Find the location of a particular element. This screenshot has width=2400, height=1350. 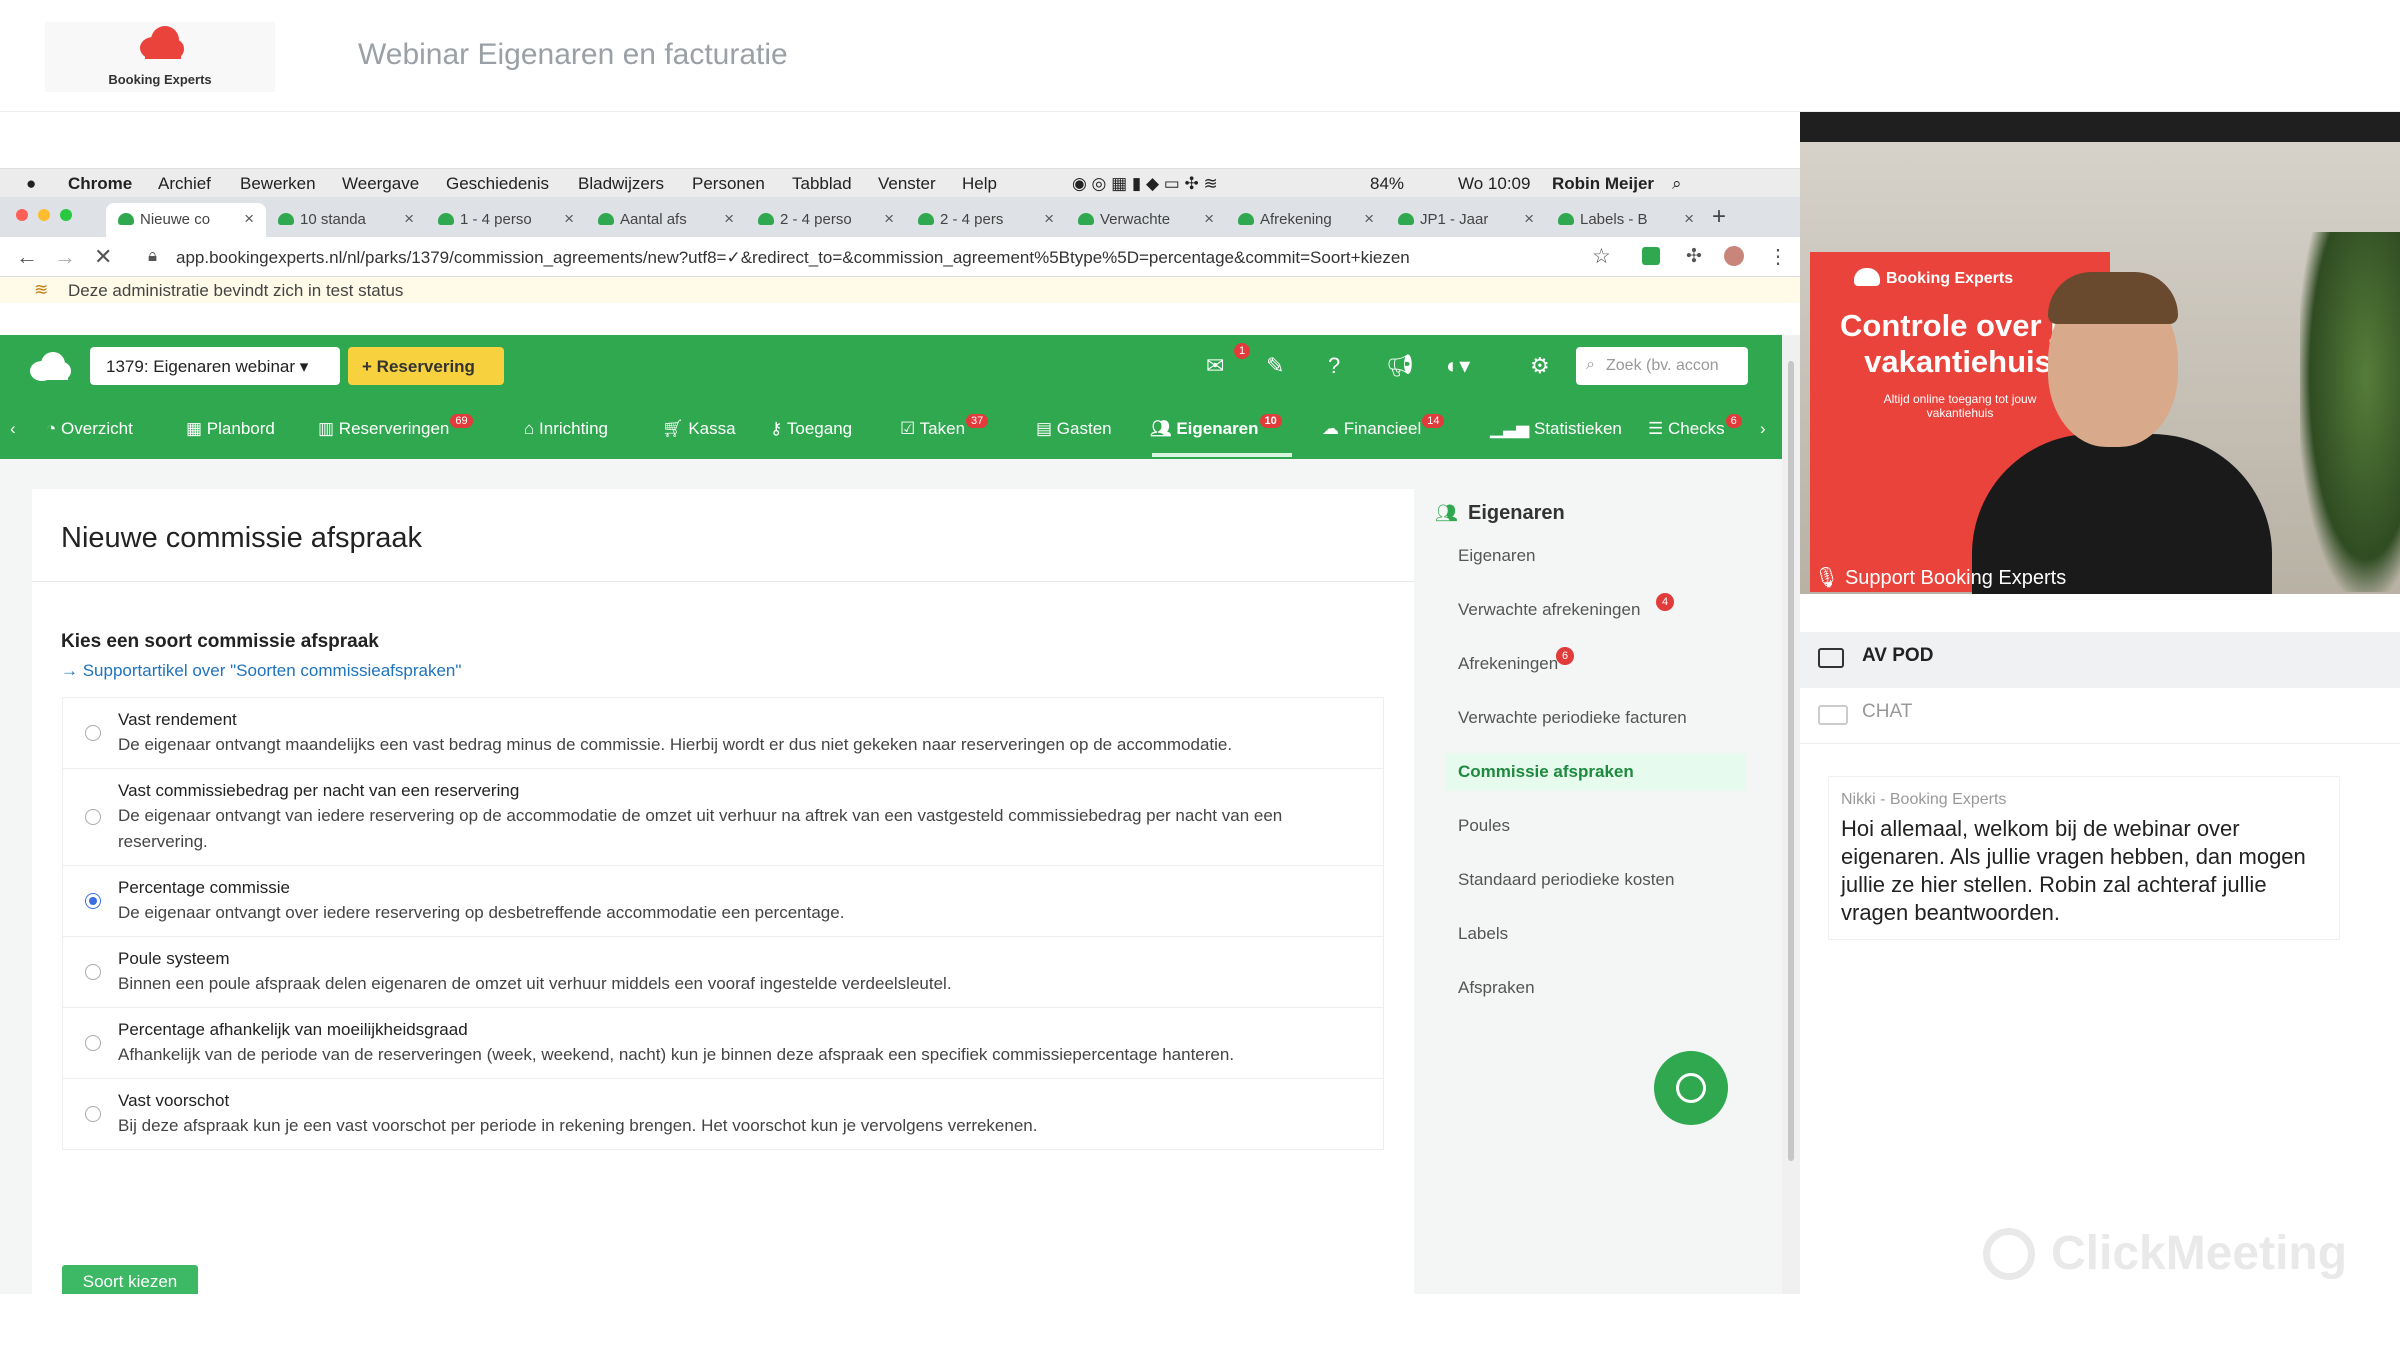

new-booking-button: + Reservering is located at coordinates (426, 366).